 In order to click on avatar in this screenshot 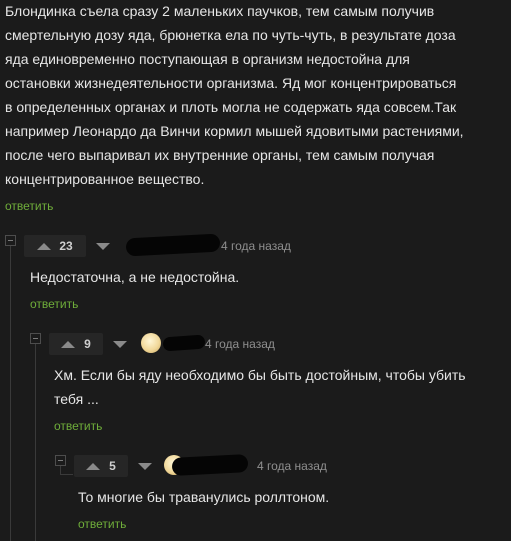, I will do `click(151, 343)`.